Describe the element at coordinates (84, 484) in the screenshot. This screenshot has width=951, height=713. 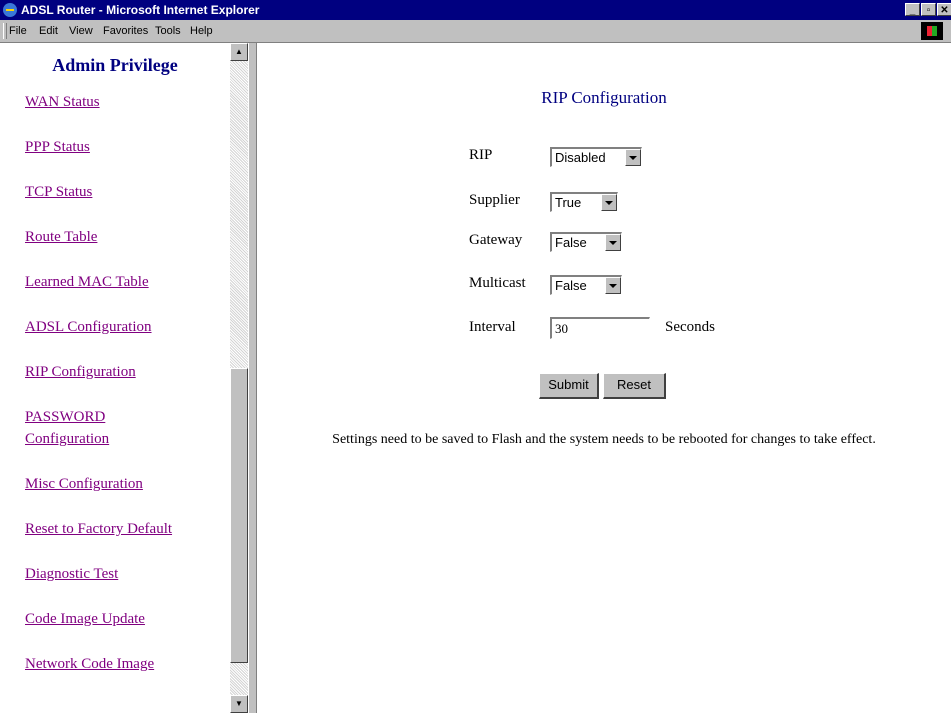
I see `sidebar-link-misc-configuration: Misc Configuration` at that location.